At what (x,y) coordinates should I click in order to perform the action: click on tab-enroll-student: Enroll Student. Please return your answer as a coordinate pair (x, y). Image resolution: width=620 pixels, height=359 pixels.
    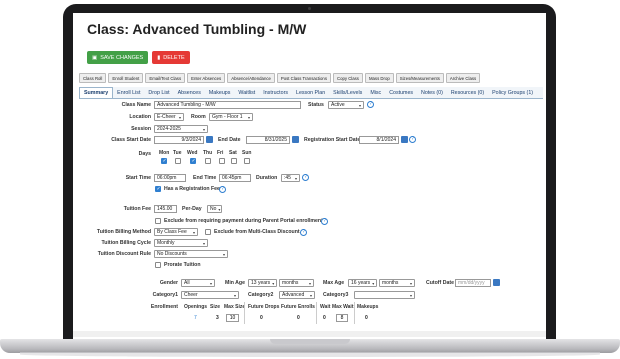
    Looking at the image, I should click on (126, 78).